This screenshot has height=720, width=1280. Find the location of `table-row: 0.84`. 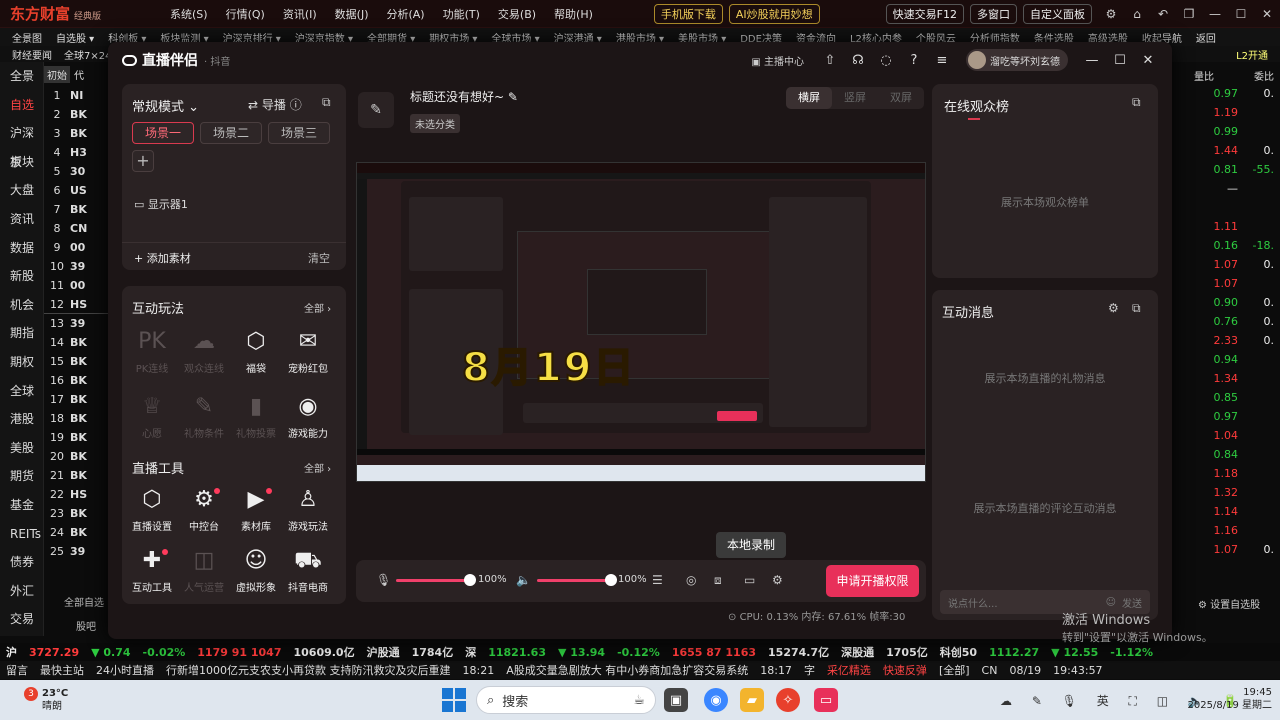

table-row: 0.84 is located at coordinates (1219, 457).